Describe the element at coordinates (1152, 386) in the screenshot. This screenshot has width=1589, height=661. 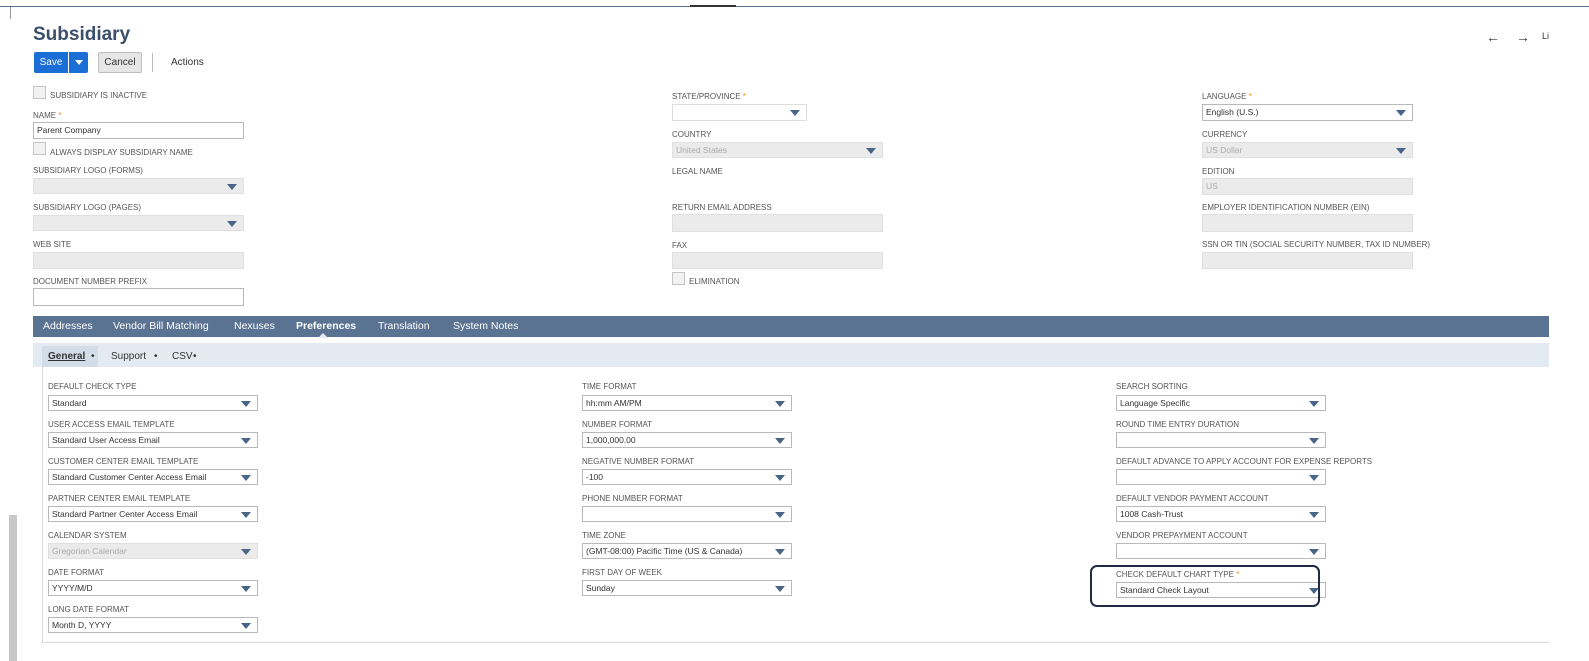
I see `pref-label: SEARCH SORTING` at that location.